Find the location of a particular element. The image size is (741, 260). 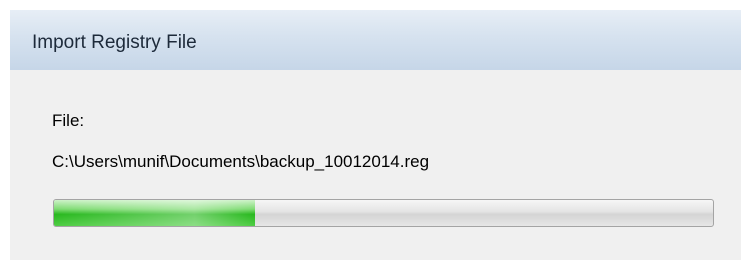

dialog-title: Import Registry File is located at coordinates (114, 42).